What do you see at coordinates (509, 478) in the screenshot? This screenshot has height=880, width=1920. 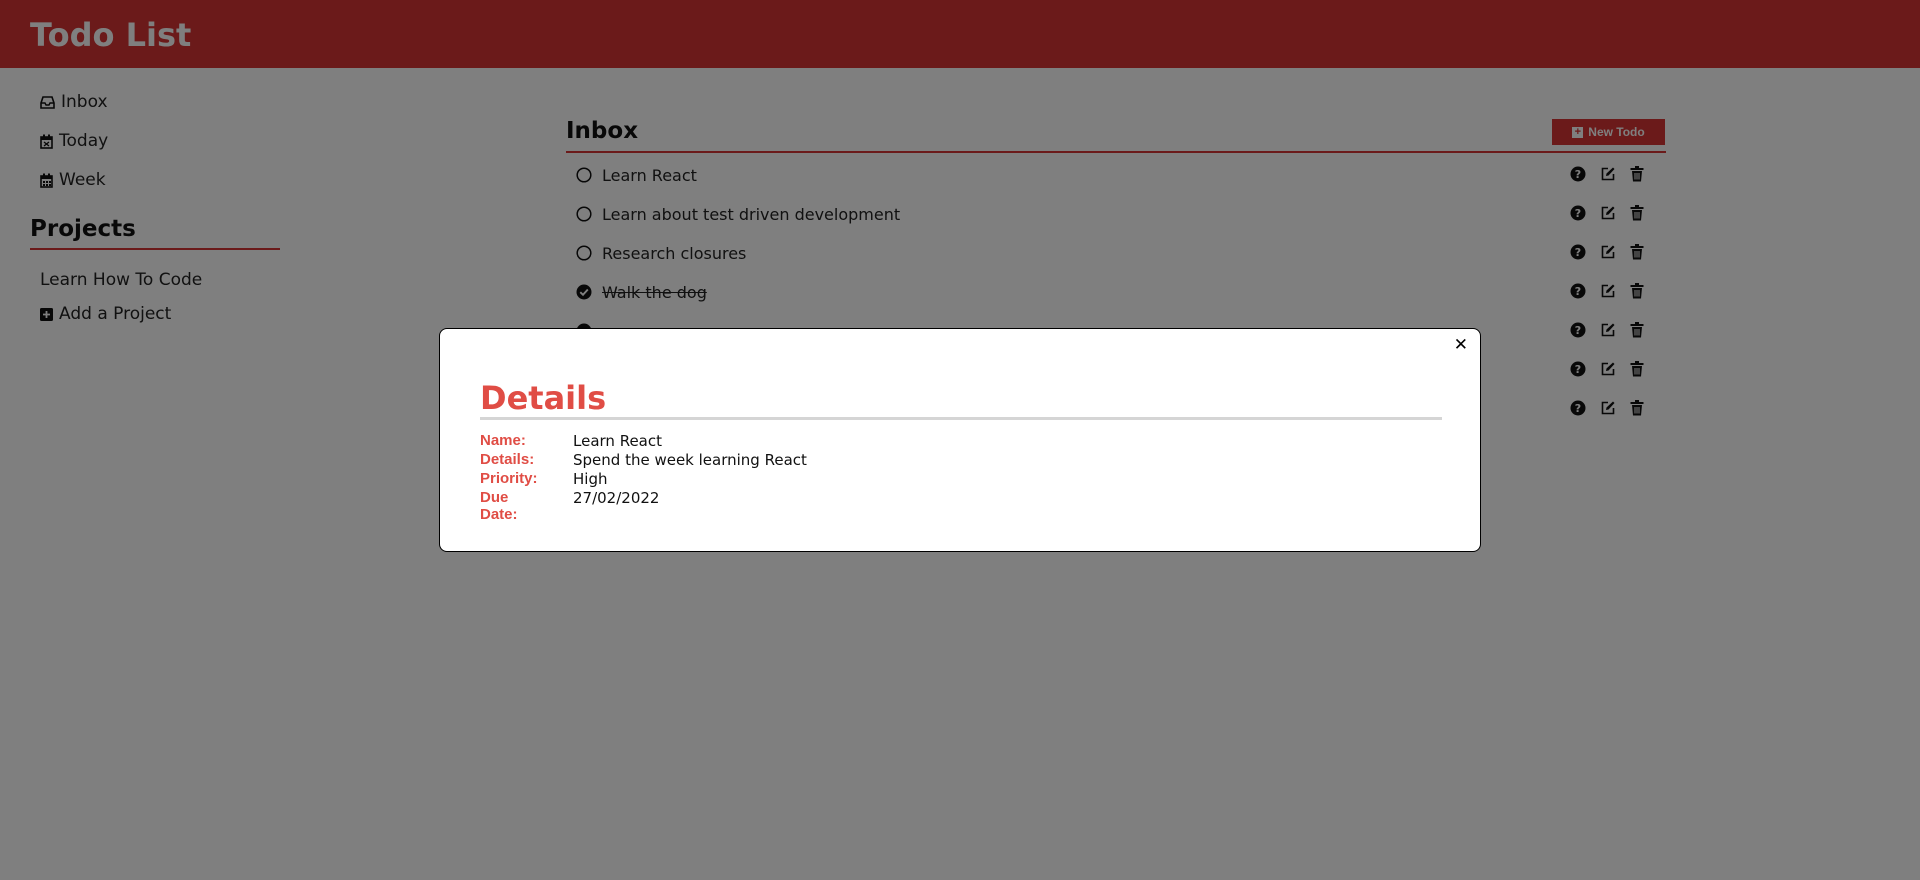 I see `detail-label: Priority:` at bounding box center [509, 478].